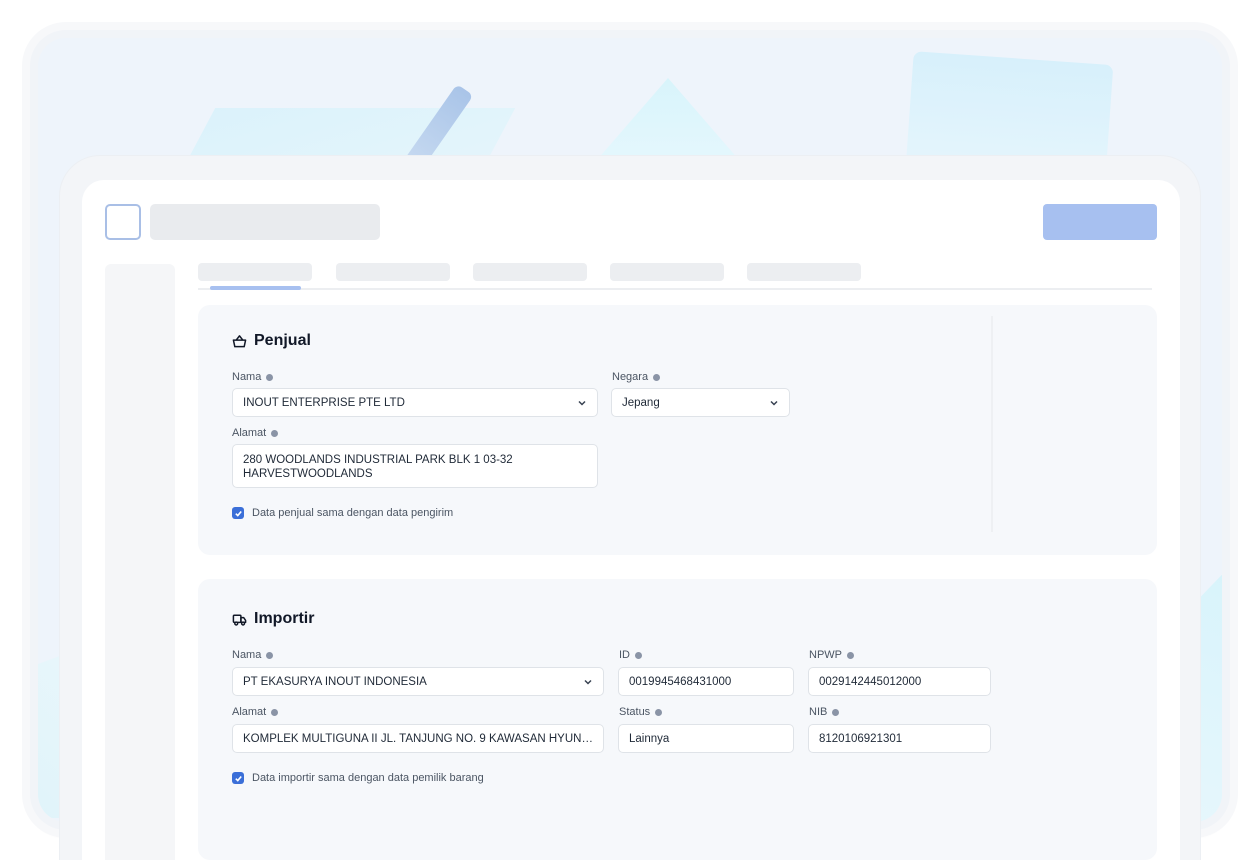 The image size is (1260, 860). I want to click on penjual-section-title: Penjual, so click(271, 341).